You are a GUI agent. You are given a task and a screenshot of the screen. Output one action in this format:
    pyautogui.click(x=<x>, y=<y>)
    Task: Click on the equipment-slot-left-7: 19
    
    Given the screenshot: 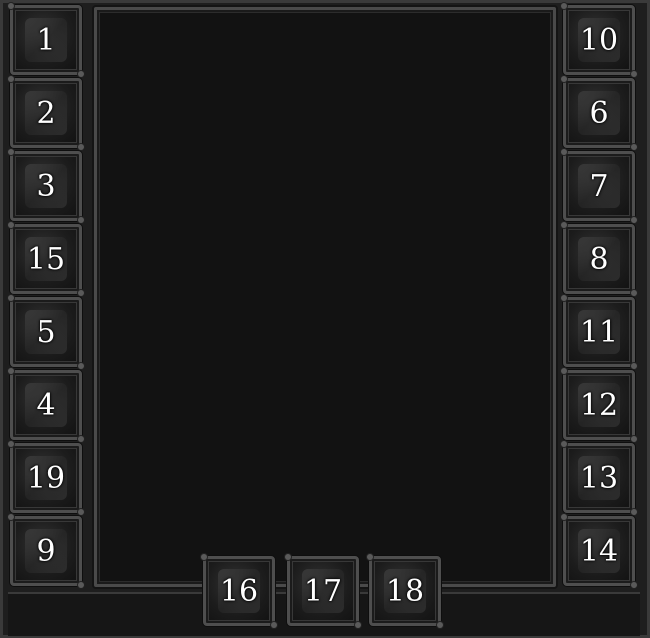 What is the action you would take?
    pyautogui.click(x=46, y=478)
    